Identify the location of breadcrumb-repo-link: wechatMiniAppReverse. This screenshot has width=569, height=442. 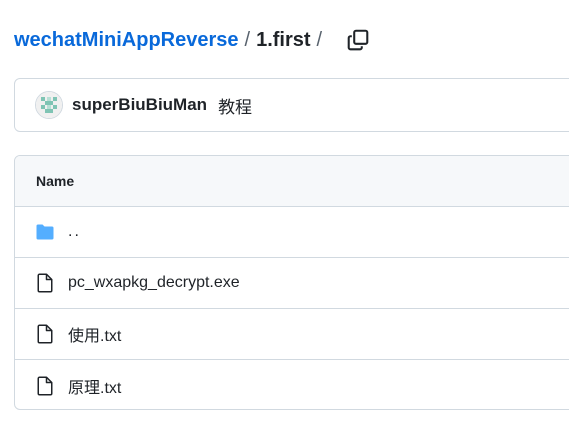
(126, 40).